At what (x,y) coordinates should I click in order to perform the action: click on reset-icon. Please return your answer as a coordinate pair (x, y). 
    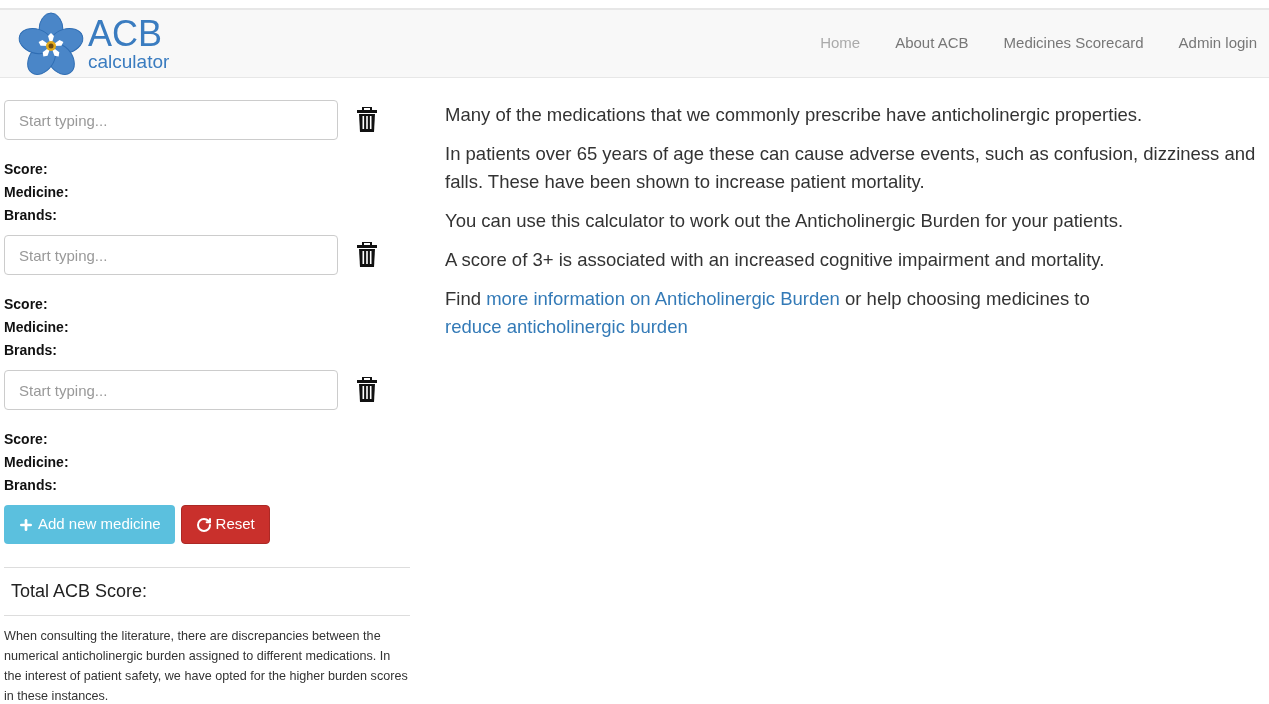
    Looking at the image, I should click on (203, 524).